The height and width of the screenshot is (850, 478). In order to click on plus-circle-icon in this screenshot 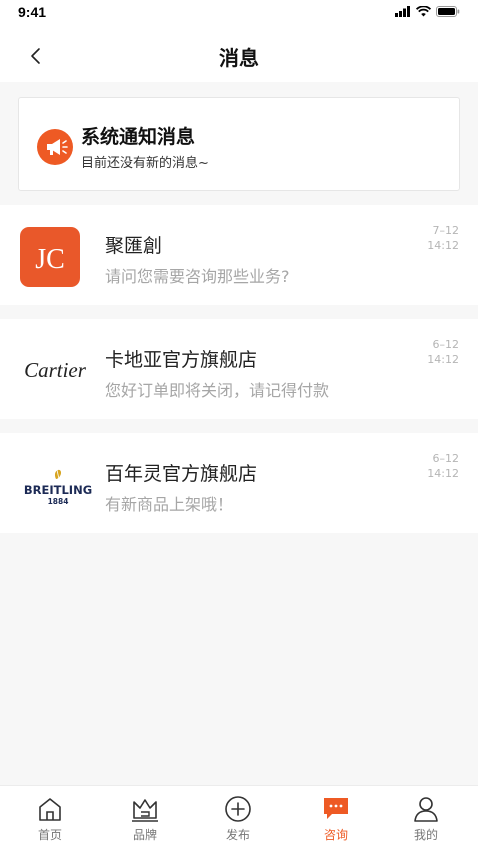, I will do `click(238, 809)`.